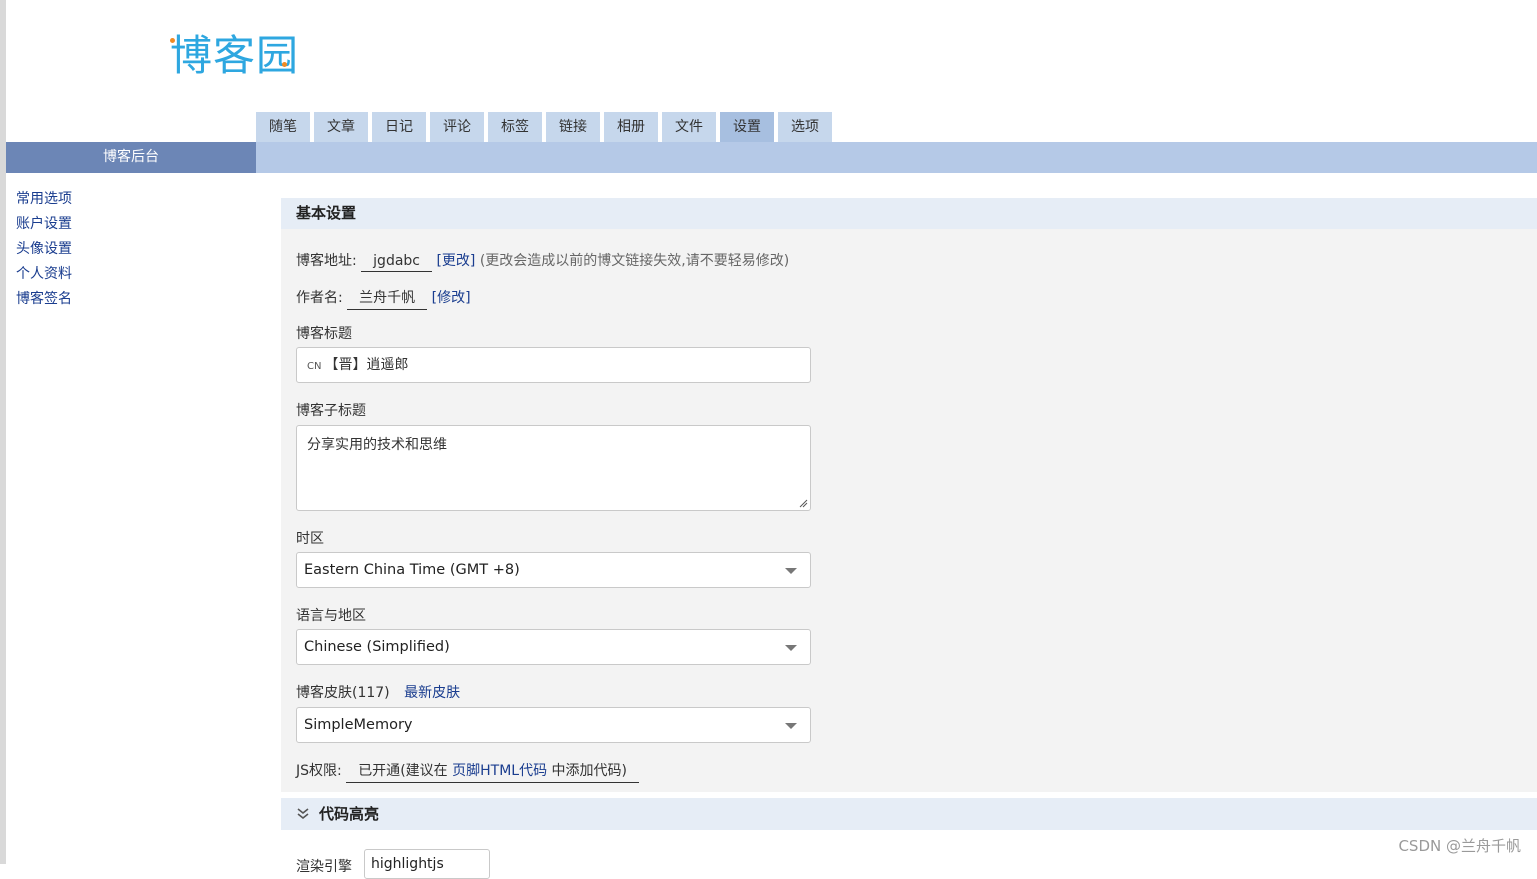 The image size is (1537, 879). Describe the element at coordinates (44, 224) in the screenshot. I see `sidebar-item-account-settings: 账户设置` at that location.